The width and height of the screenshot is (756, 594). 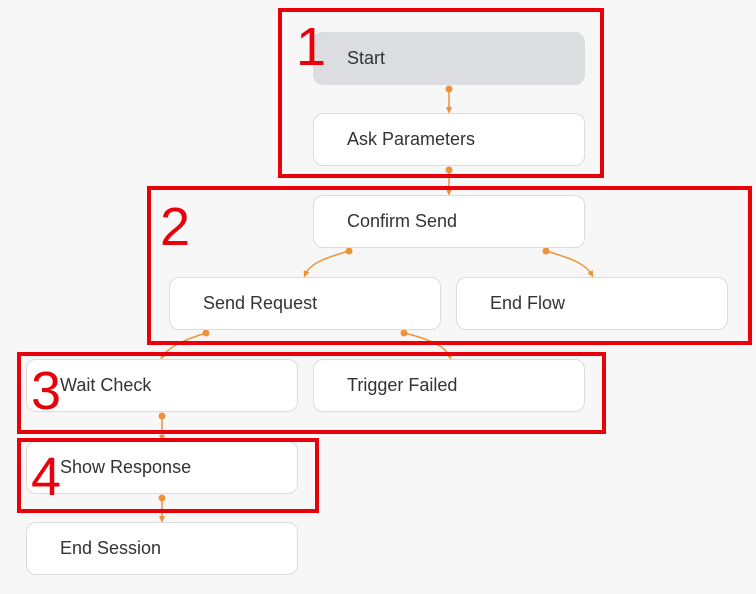 I want to click on node-end-session: End Session, so click(x=162, y=548).